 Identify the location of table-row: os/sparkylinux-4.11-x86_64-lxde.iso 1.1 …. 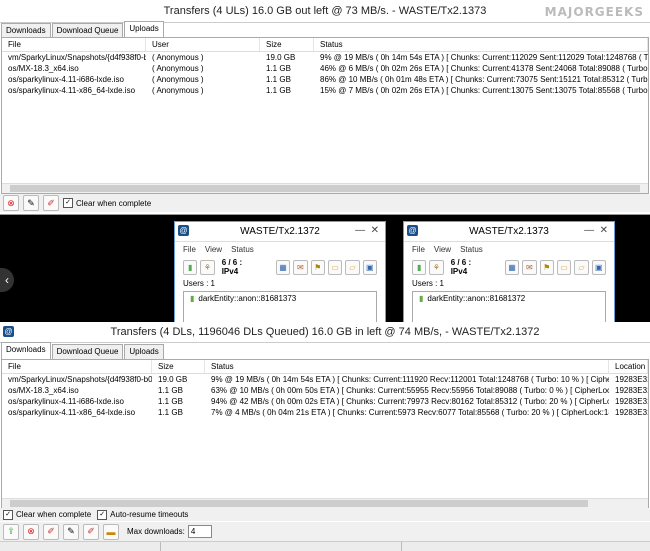
(325, 412).